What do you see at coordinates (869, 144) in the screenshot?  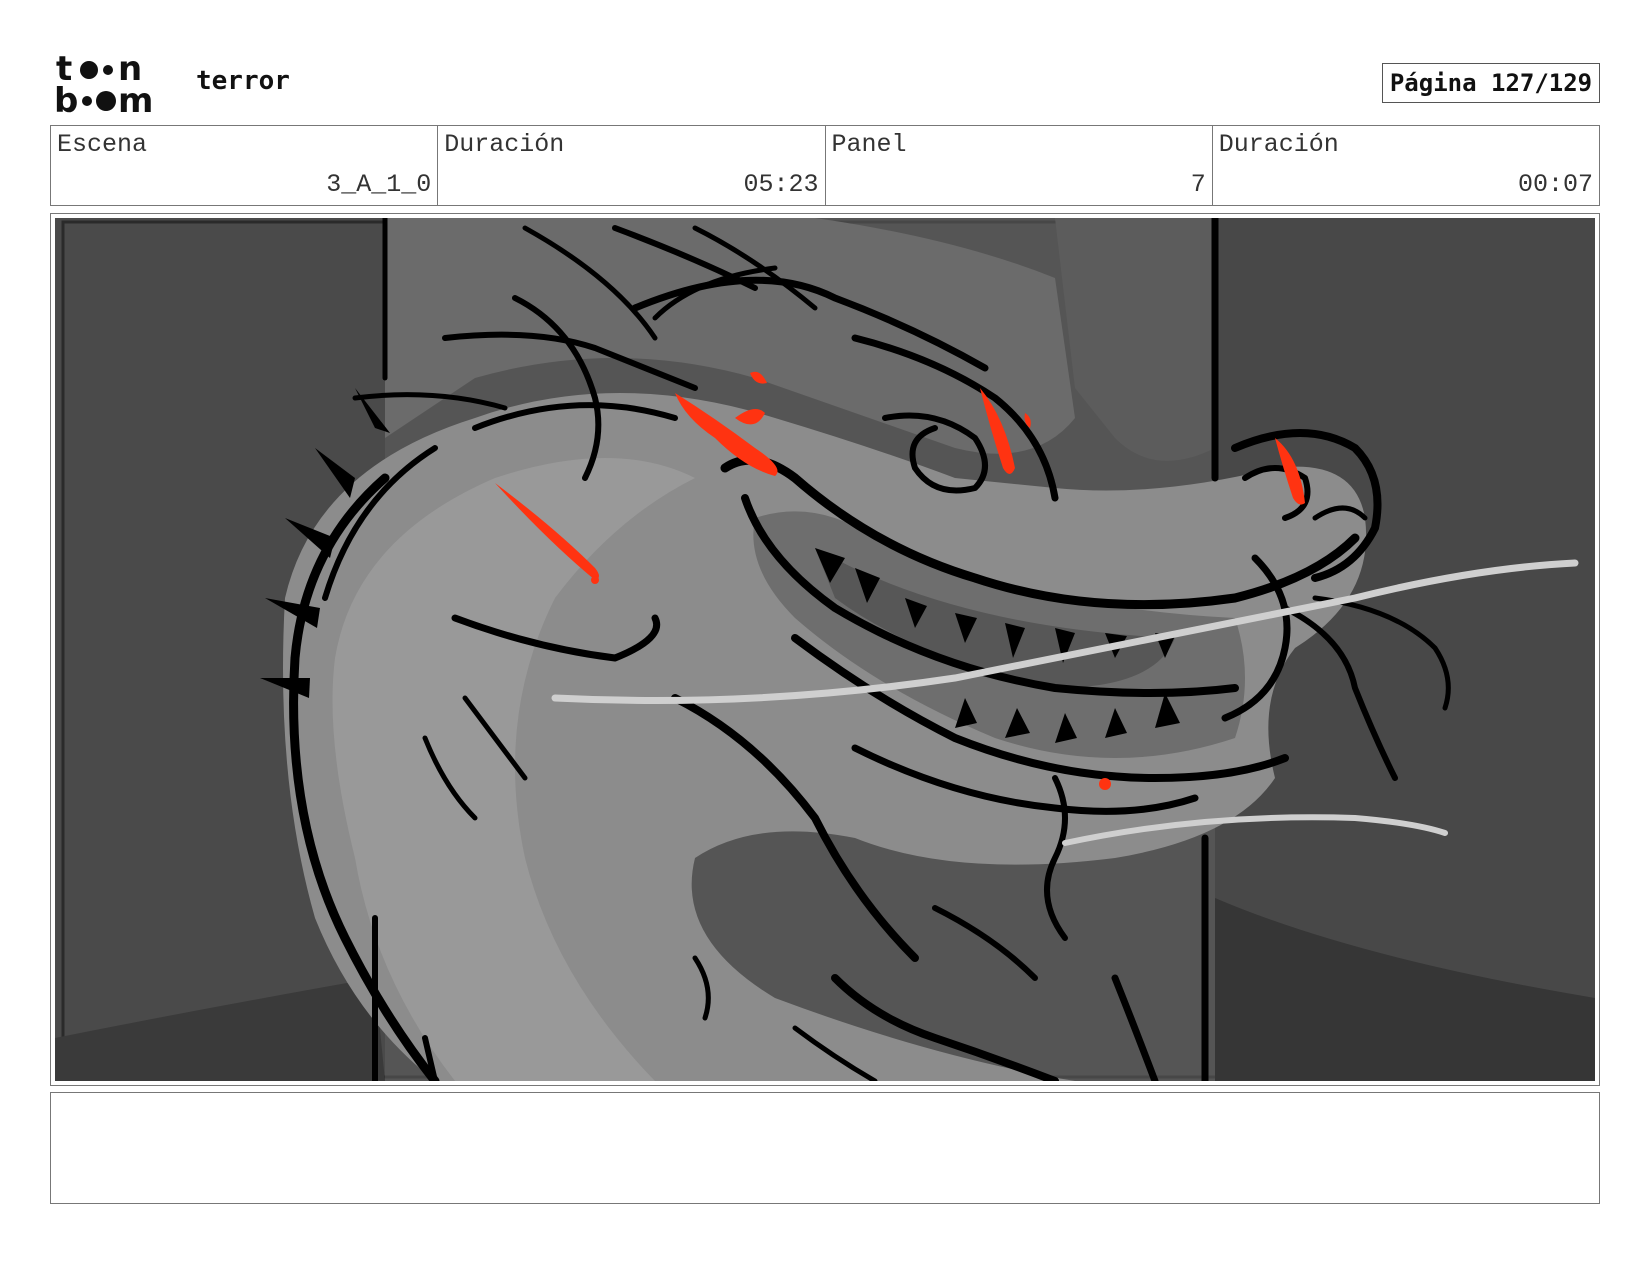 I see `panel-label: Panel` at bounding box center [869, 144].